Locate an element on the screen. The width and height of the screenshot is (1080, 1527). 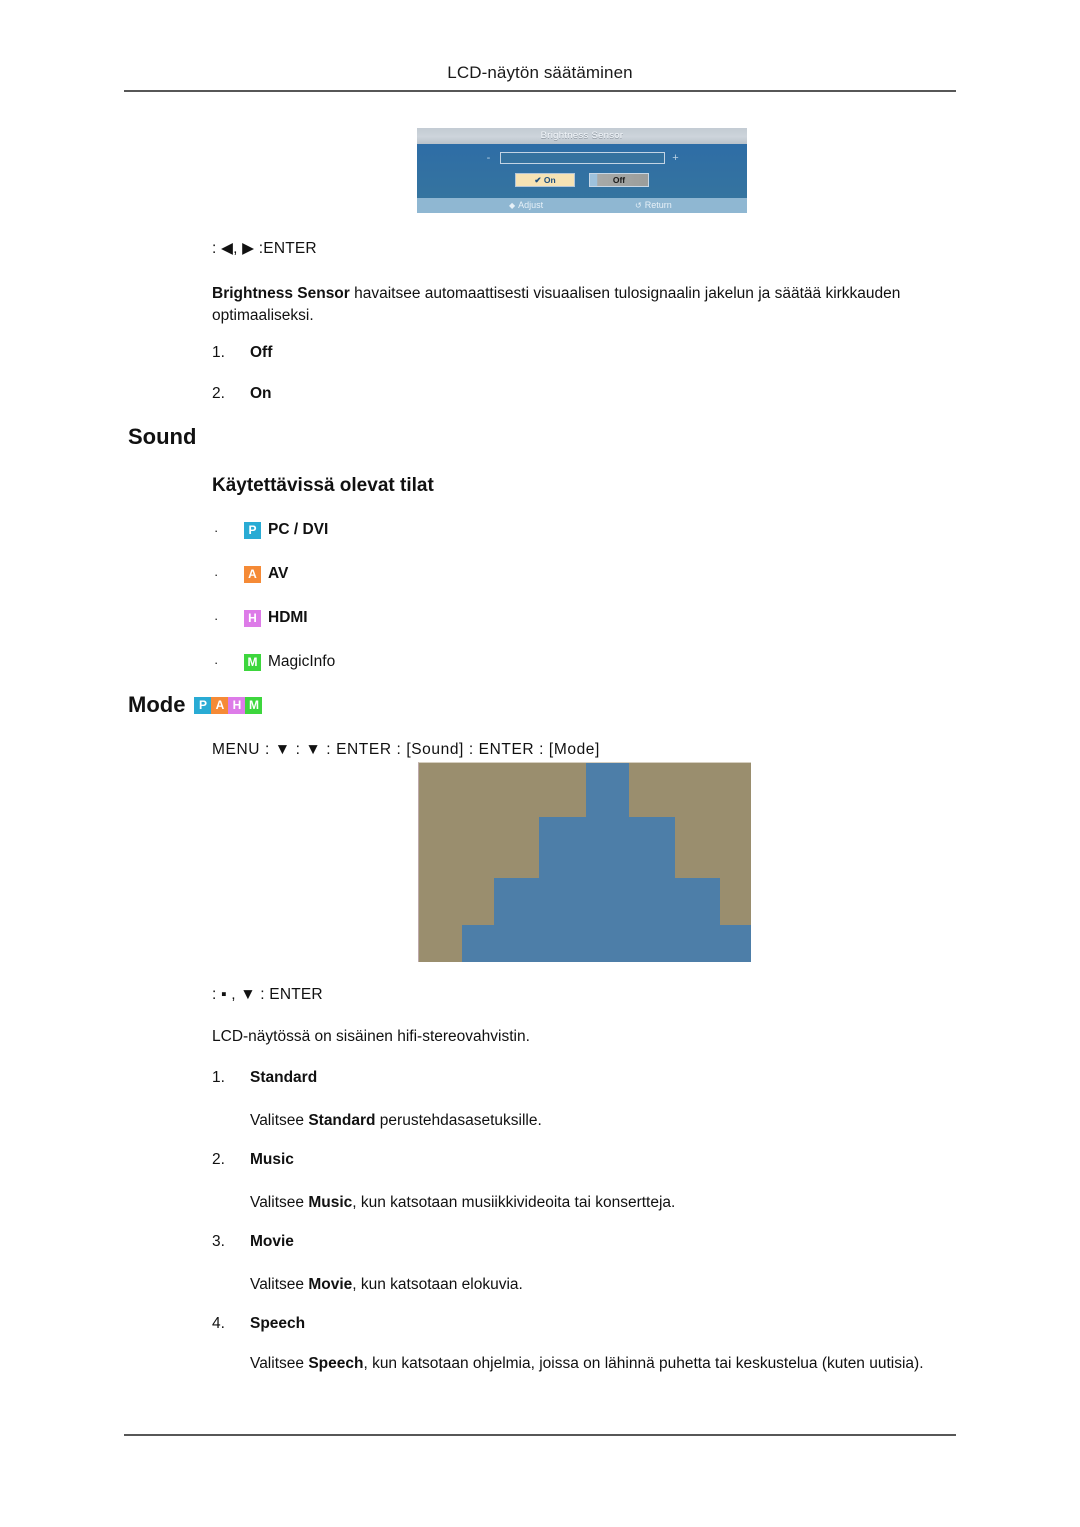
desc-term: Movie is located at coordinates (330, 1284).